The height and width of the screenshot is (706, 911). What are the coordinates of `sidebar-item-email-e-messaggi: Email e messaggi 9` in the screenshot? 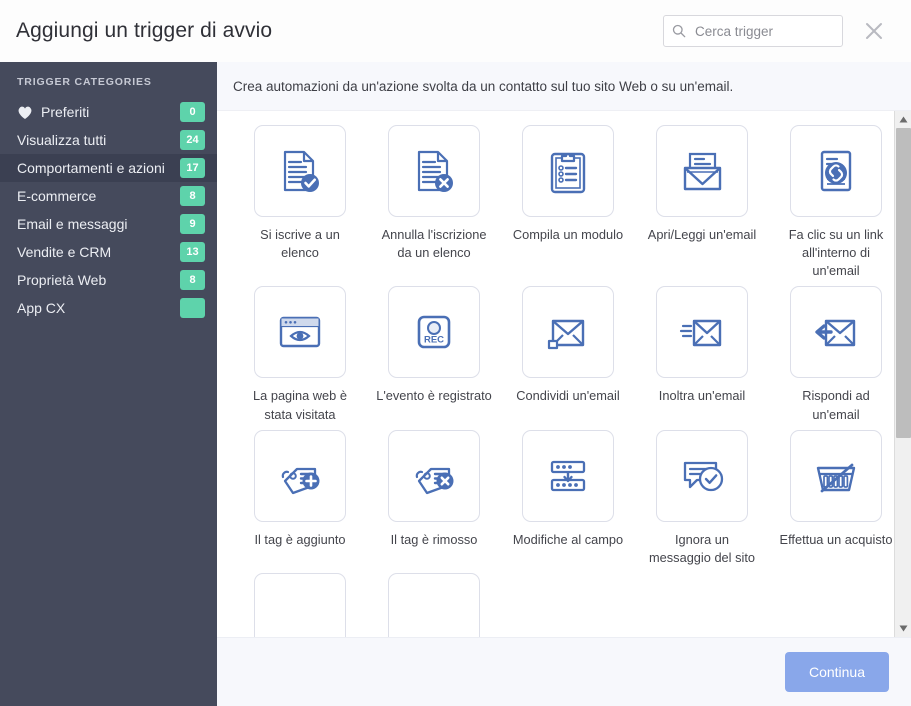 It's located at (108, 224).